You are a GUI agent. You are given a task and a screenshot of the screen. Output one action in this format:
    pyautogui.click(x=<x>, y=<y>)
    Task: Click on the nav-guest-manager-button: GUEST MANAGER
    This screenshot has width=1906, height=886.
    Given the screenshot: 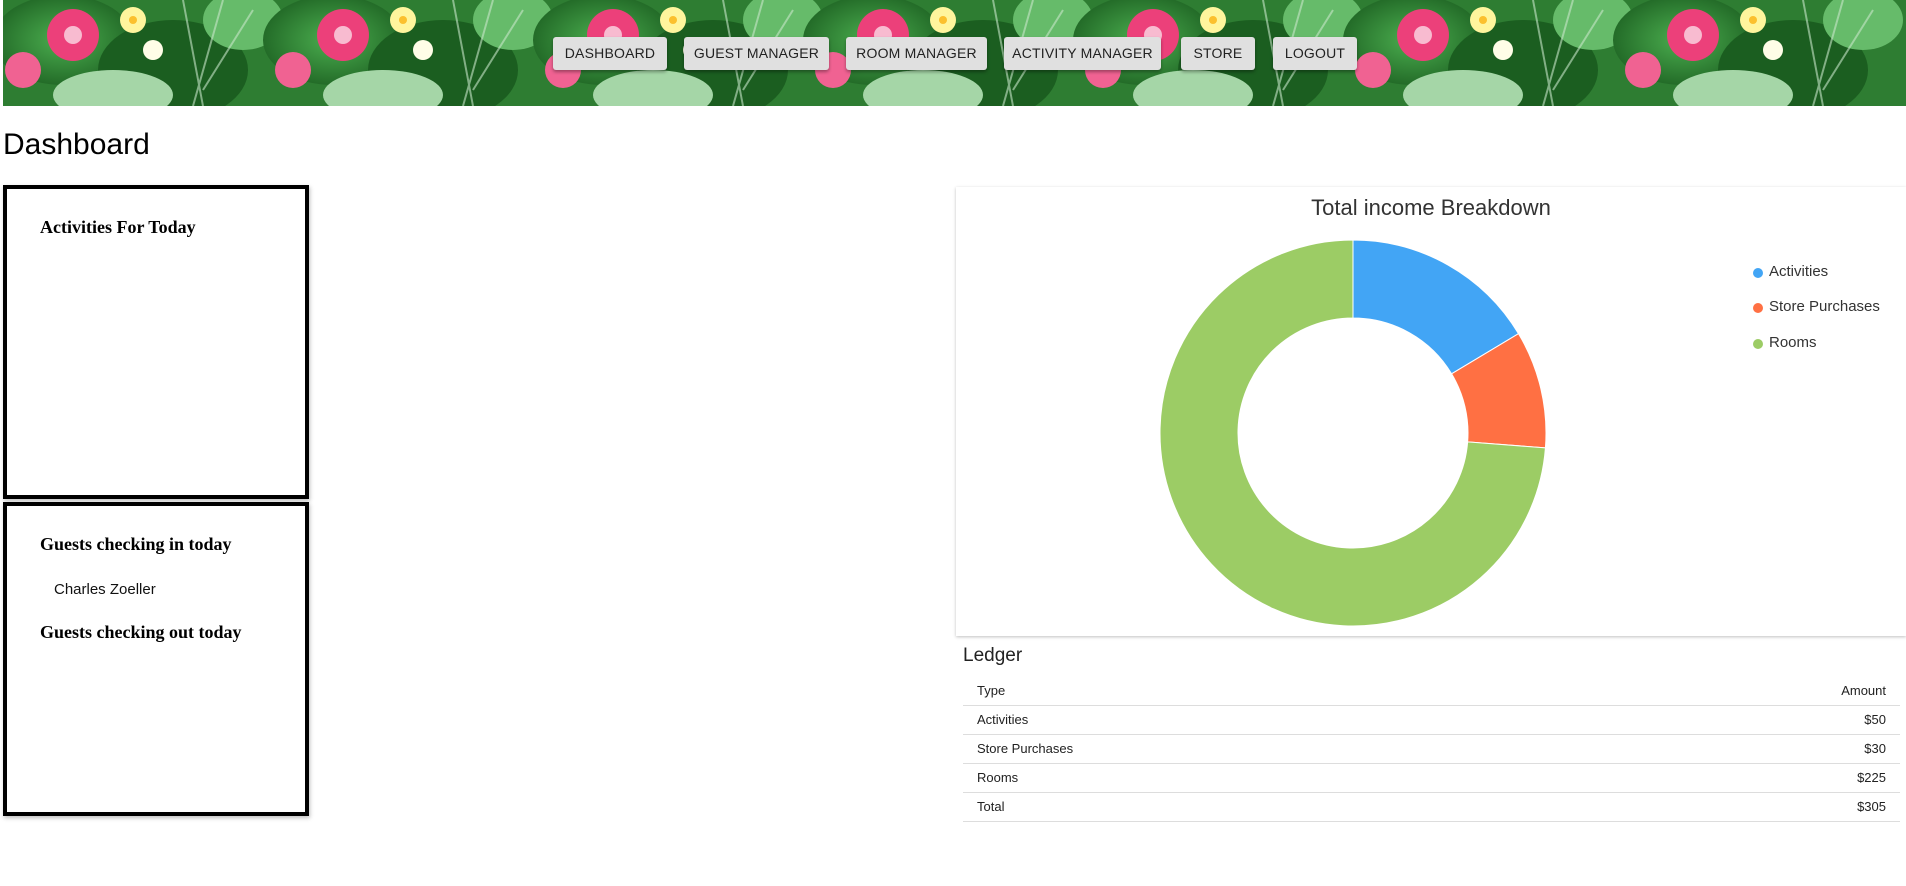 What is the action you would take?
    pyautogui.click(x=756, y=53)
    